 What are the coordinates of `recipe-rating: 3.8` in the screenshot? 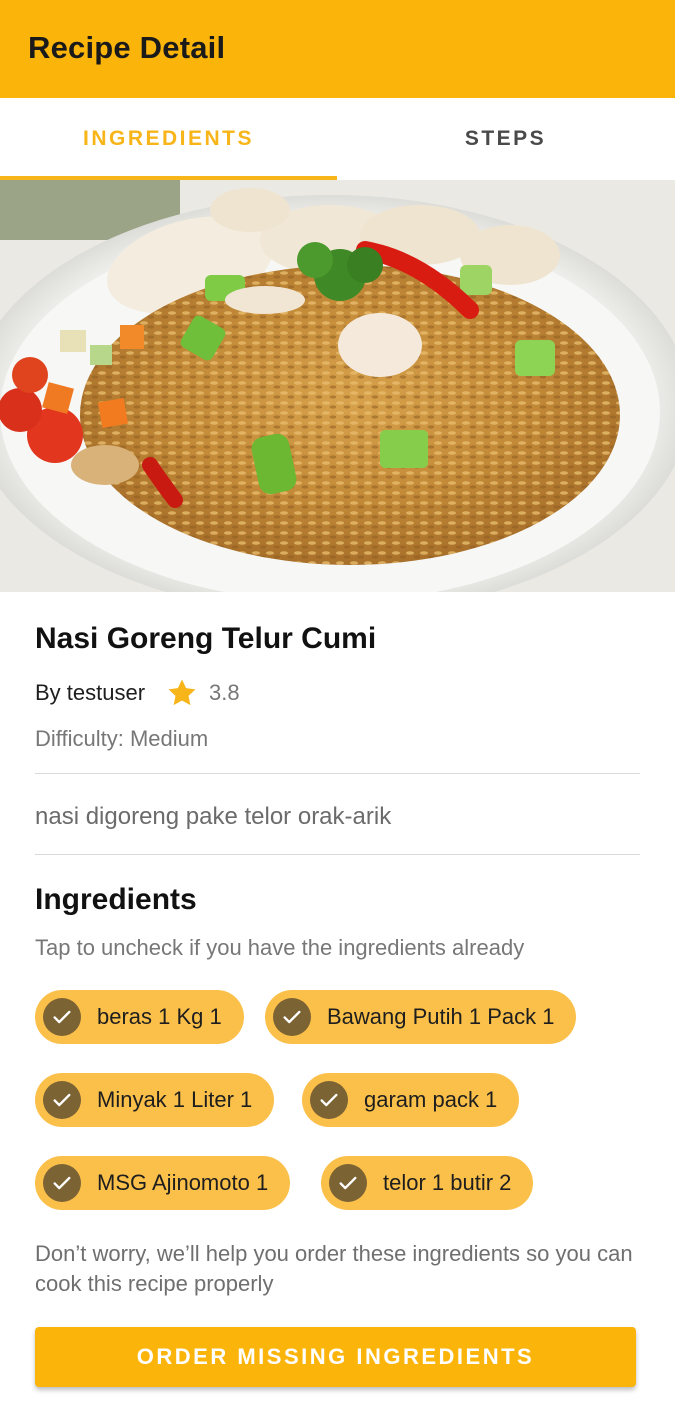 It's located at (224, 692).